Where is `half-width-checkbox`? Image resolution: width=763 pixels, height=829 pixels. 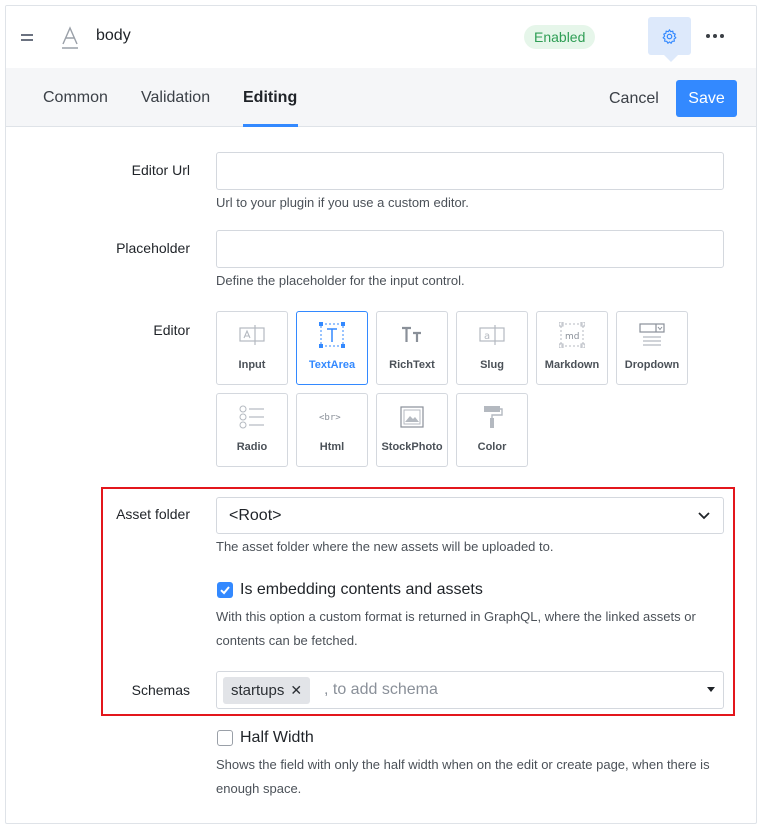
half-width-checkbox is located at coordinates (225, 738).